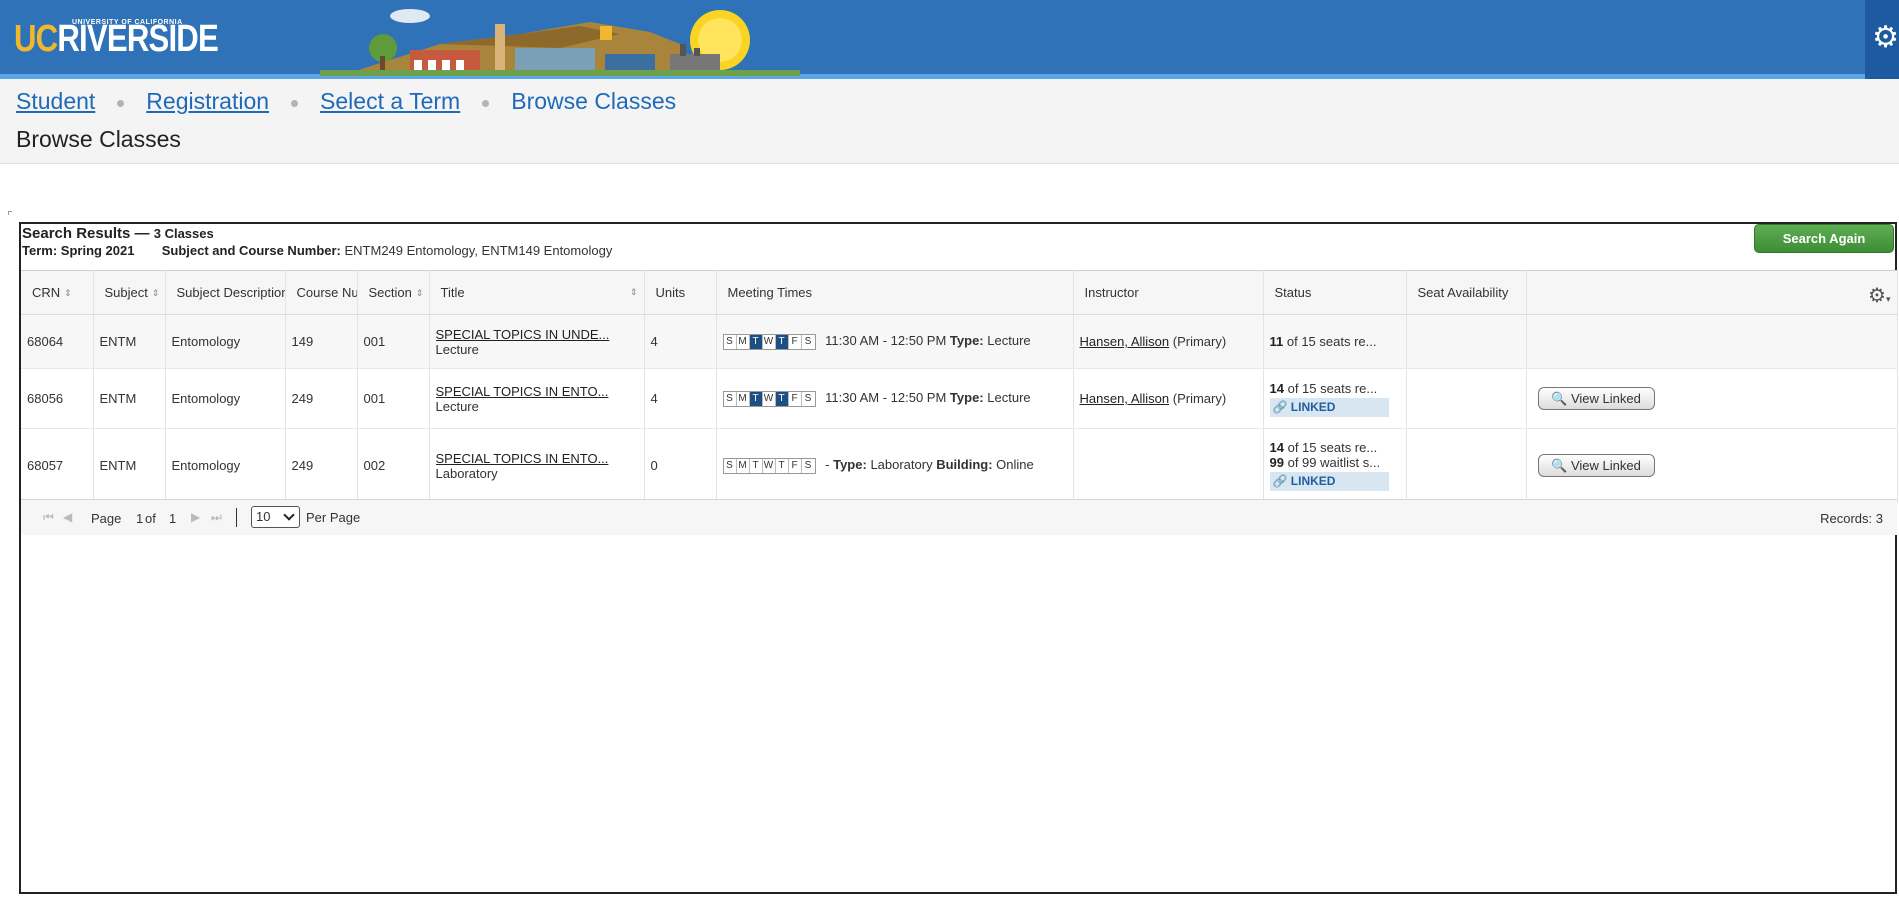  I want to click on breadcrumb-student: Student, so click(55, 101).